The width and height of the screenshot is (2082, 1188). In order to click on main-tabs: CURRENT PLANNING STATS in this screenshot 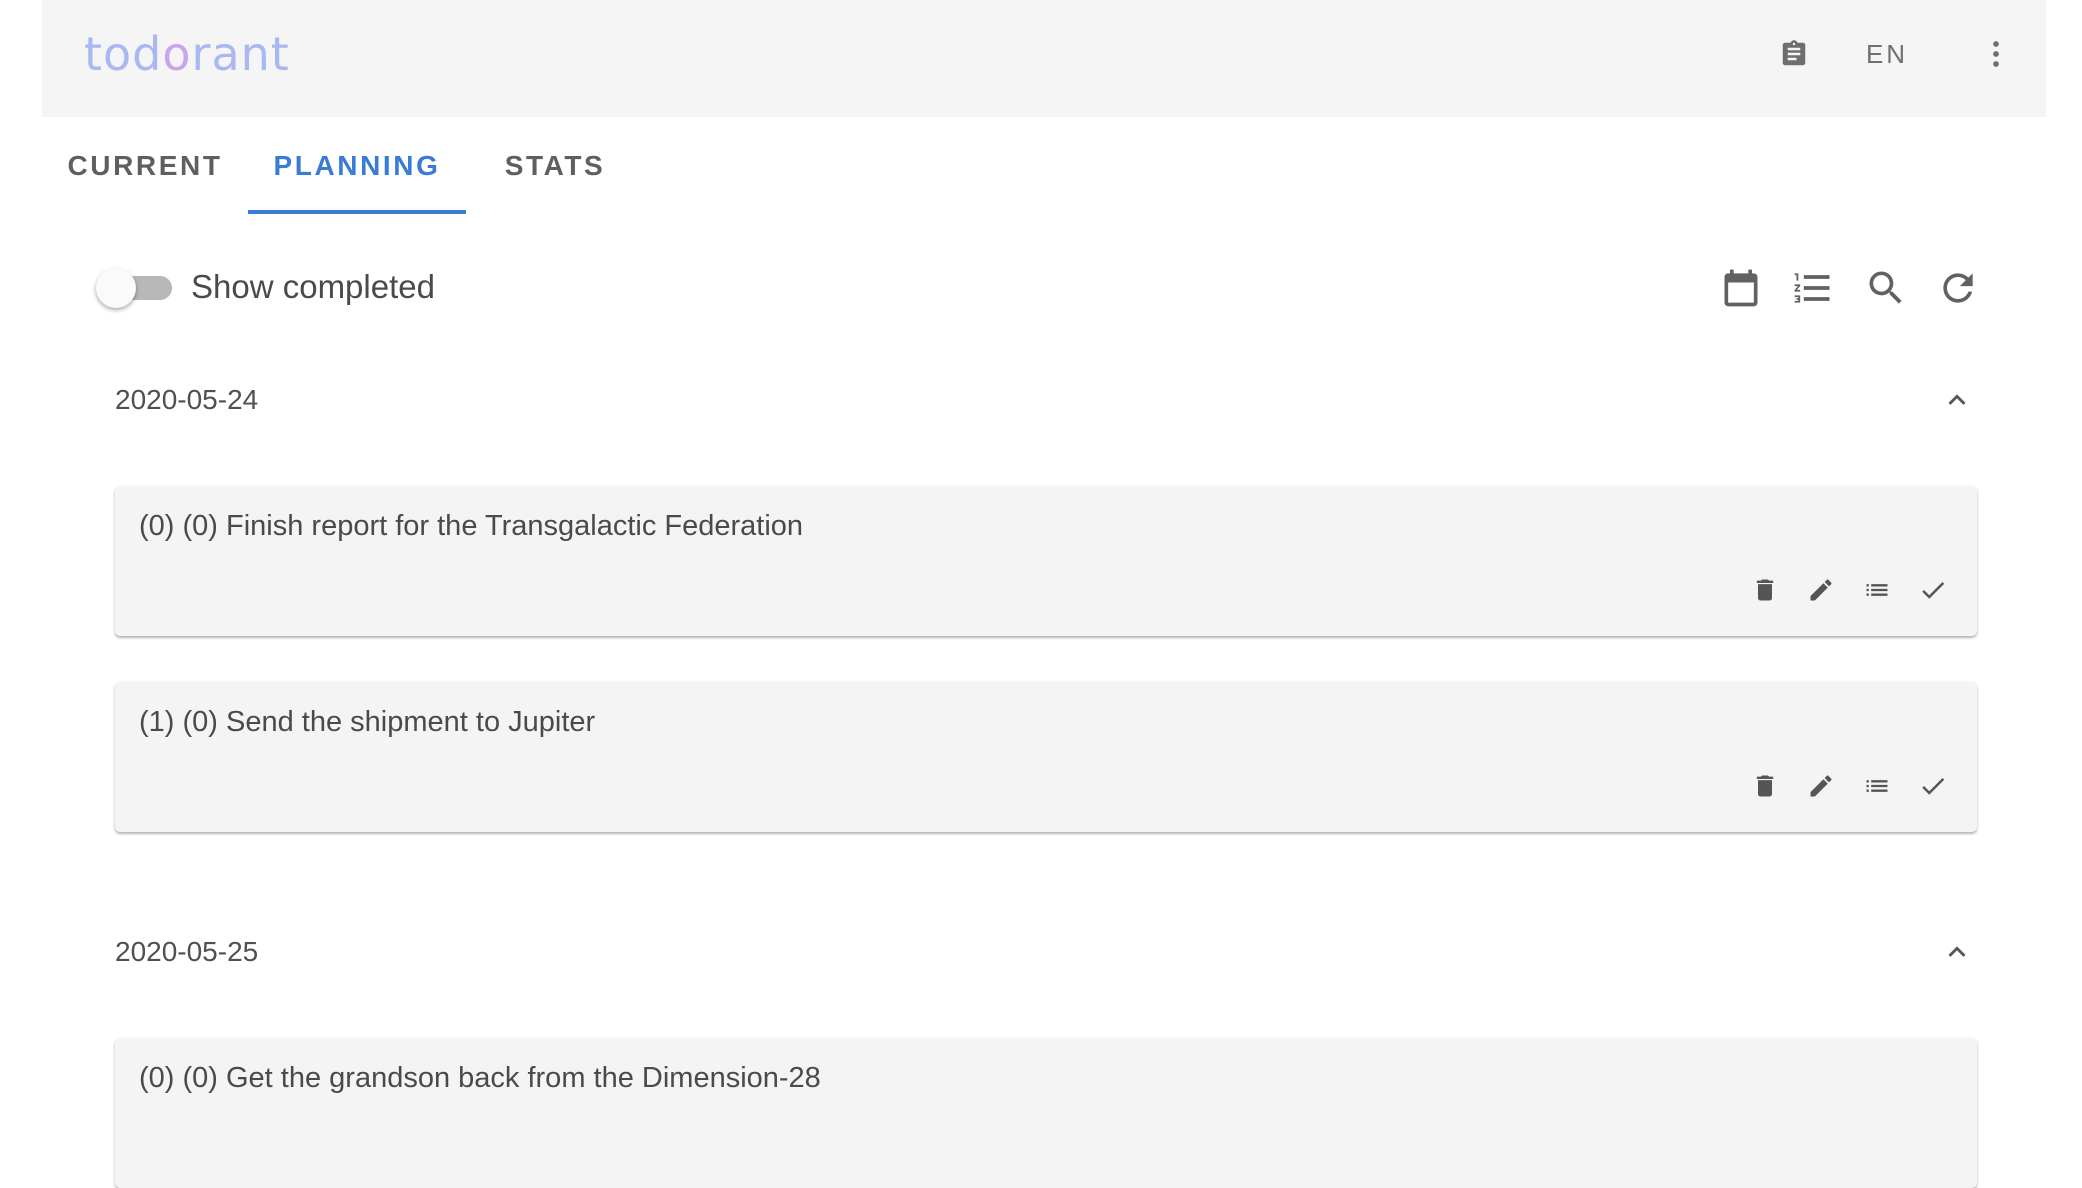, I will do `click(343, 165)`.